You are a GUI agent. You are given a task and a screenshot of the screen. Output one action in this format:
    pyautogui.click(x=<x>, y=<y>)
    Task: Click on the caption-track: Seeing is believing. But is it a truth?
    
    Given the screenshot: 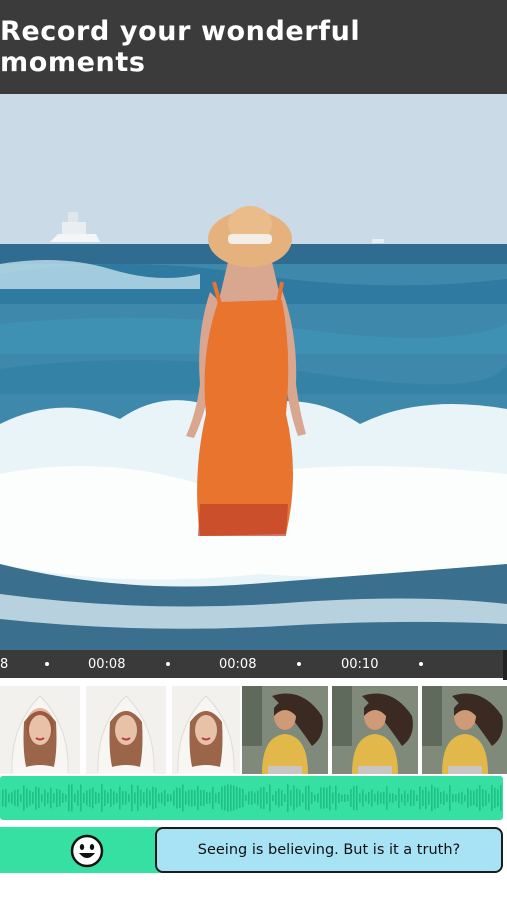 What is the action you would take?
    pyautogui.click(x=253, y=850)
    